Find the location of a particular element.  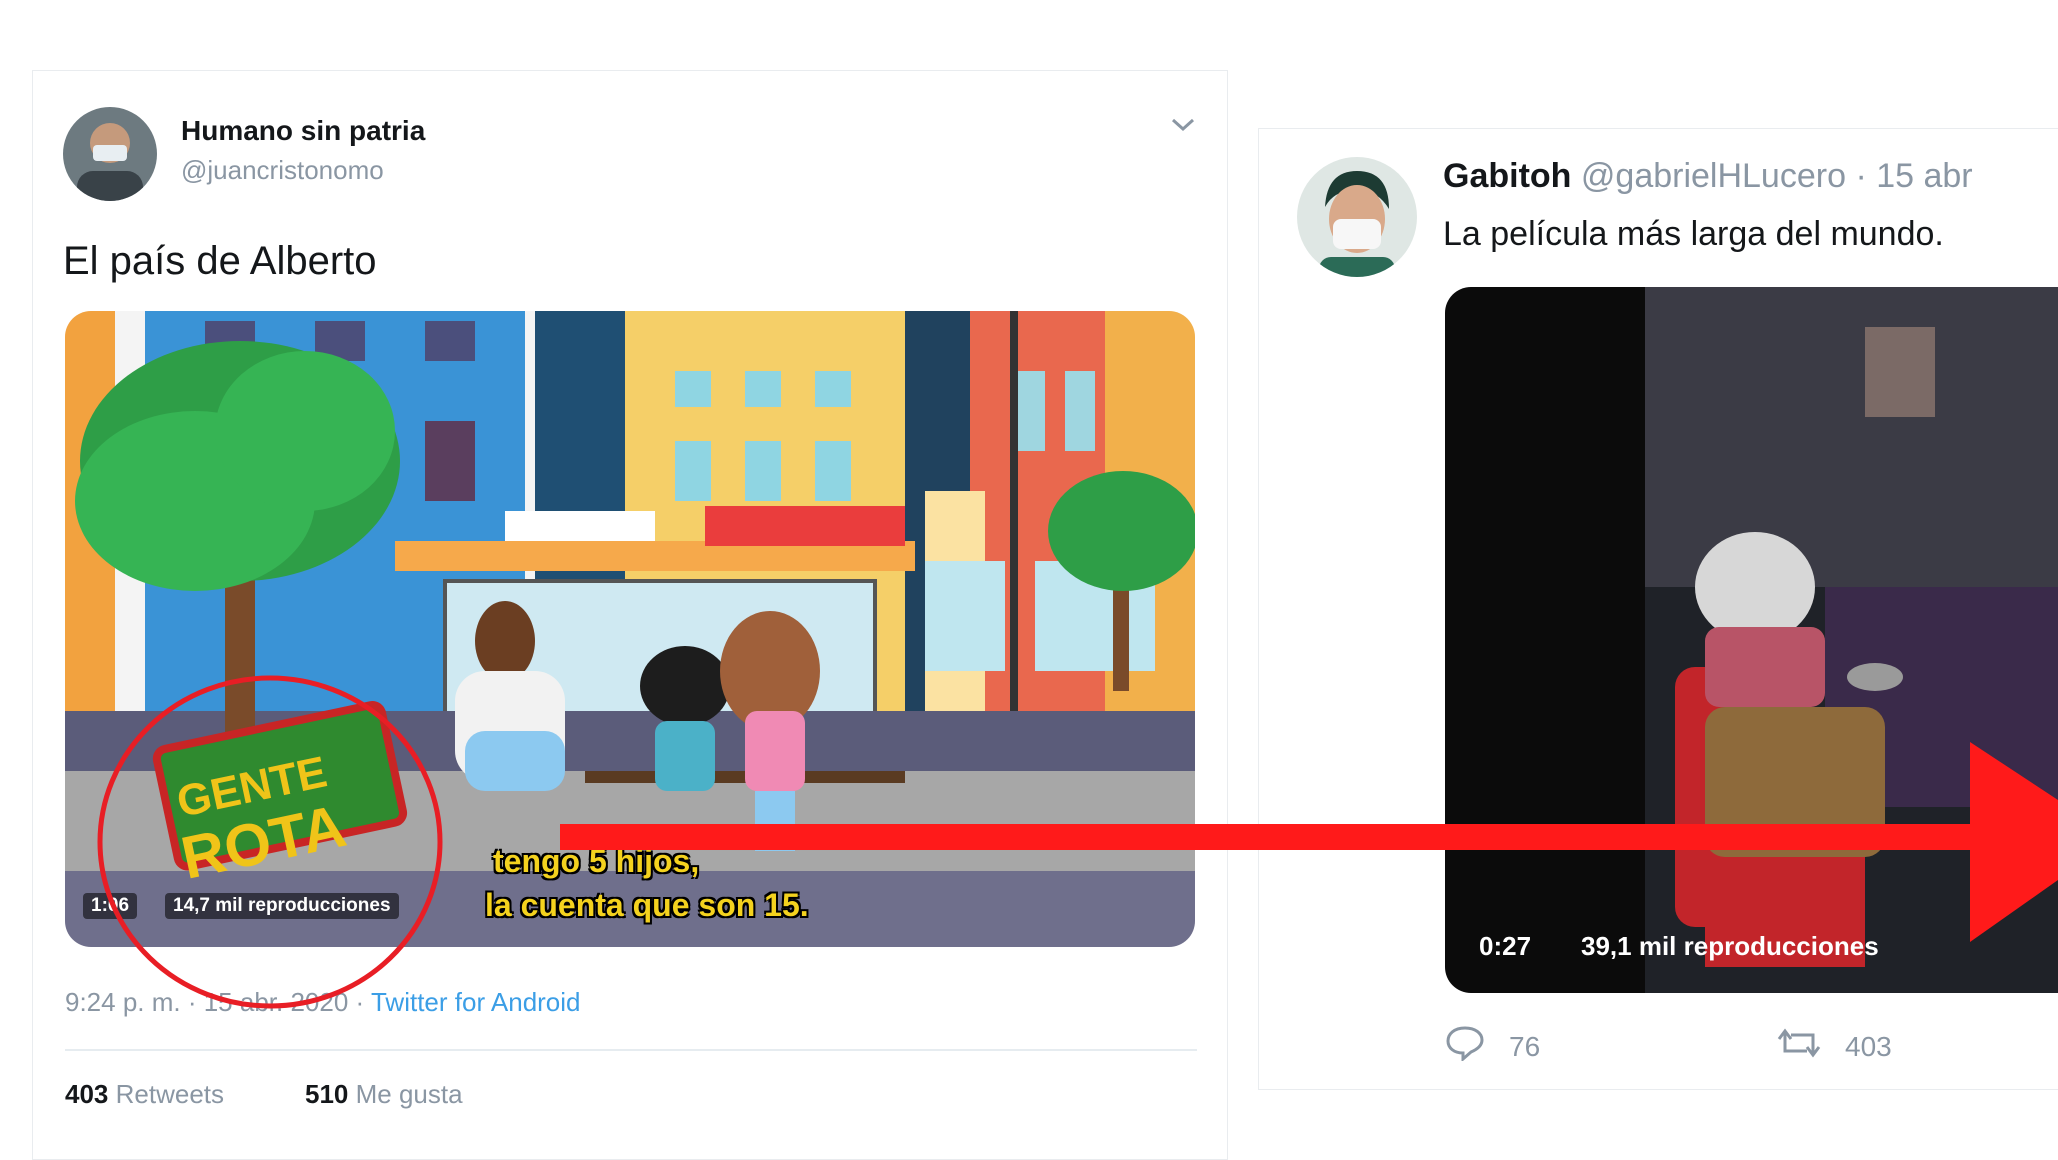

tweet-source: Twitter for Android is located at coordinates (476, 1002).